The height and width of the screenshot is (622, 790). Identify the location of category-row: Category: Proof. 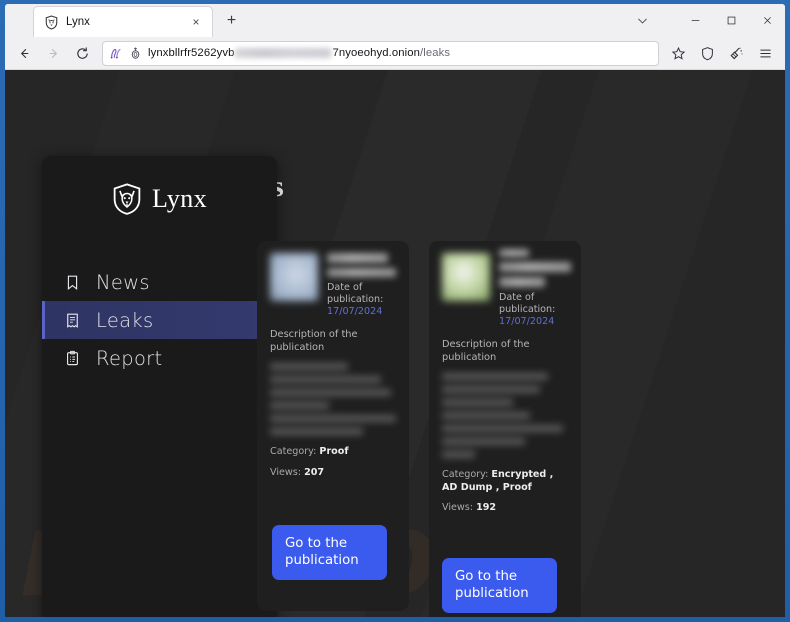
(333, 452).